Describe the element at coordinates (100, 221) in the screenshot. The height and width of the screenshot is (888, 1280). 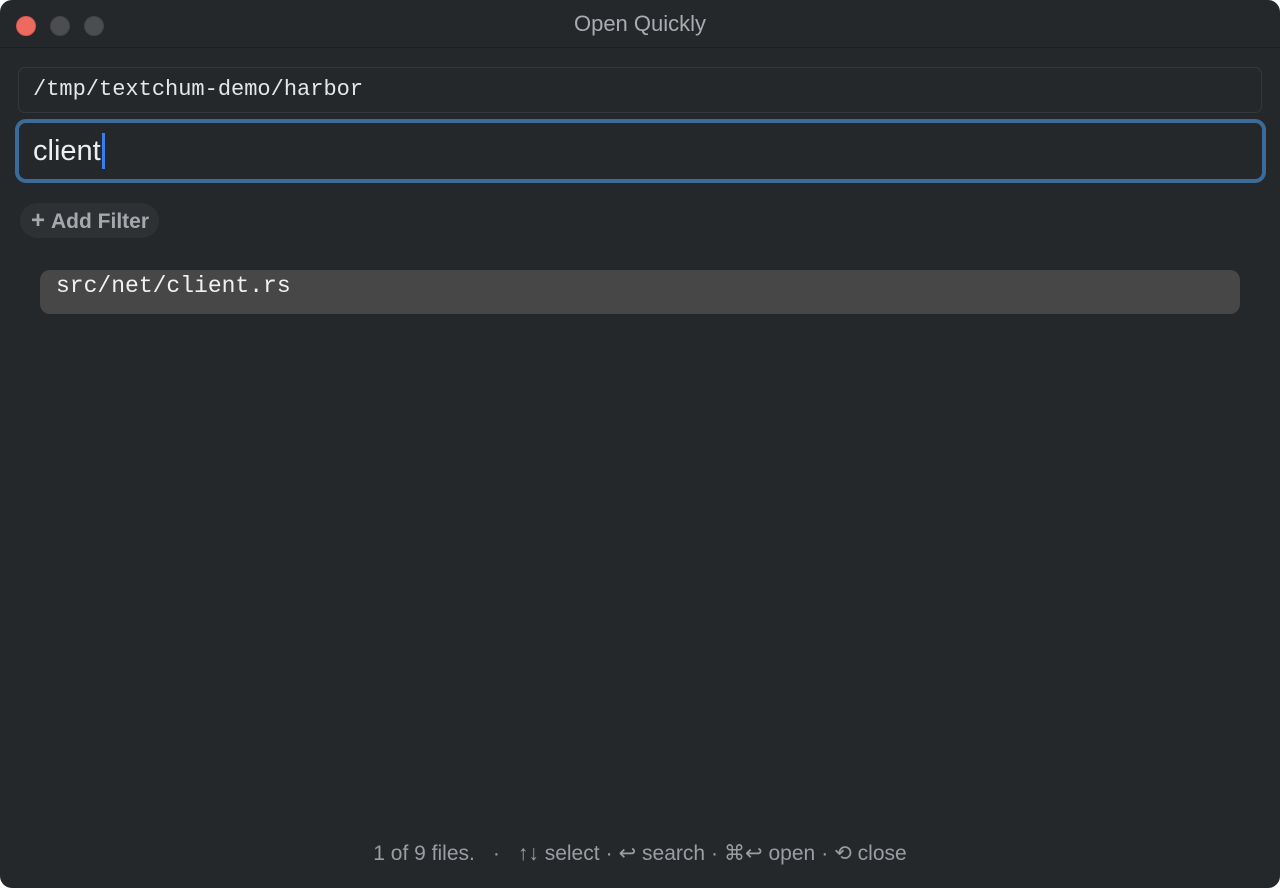
I see `add-filter-label: Add Filter` at that location.